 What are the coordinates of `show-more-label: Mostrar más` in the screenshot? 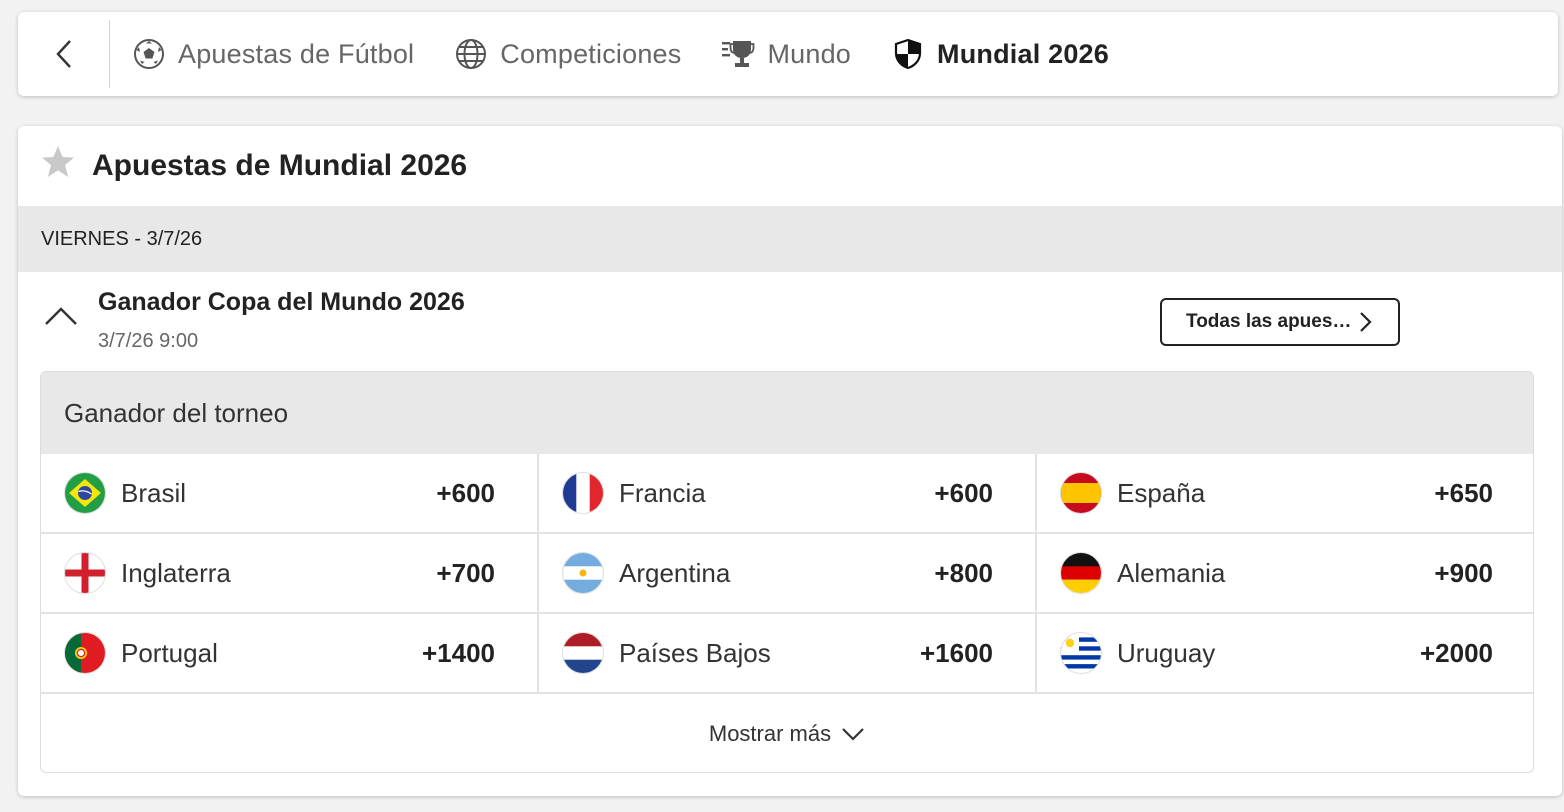 It's located at (770, 733).